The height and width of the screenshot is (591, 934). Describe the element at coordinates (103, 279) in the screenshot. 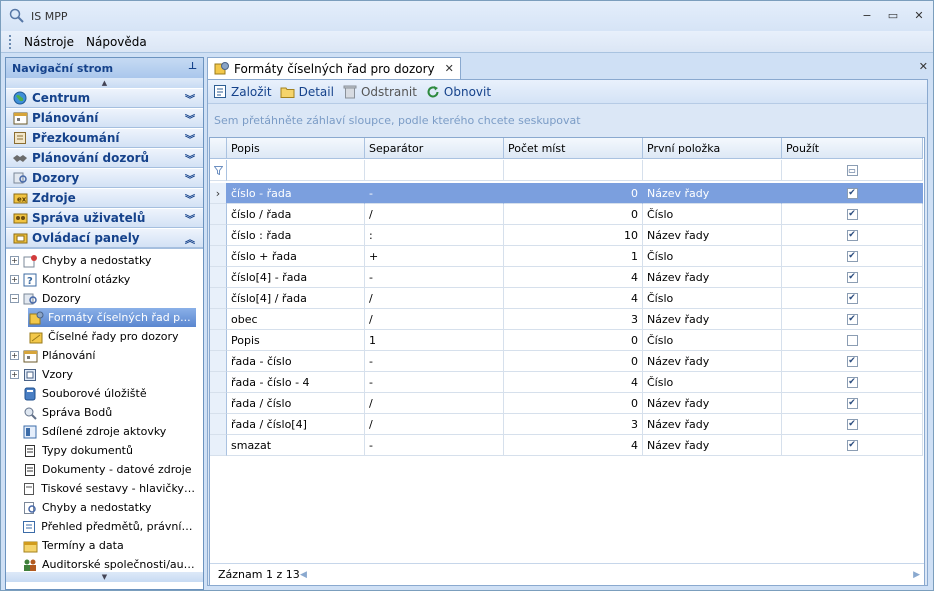

I see `tree-item: +? Kontrolní otázky` at that location.